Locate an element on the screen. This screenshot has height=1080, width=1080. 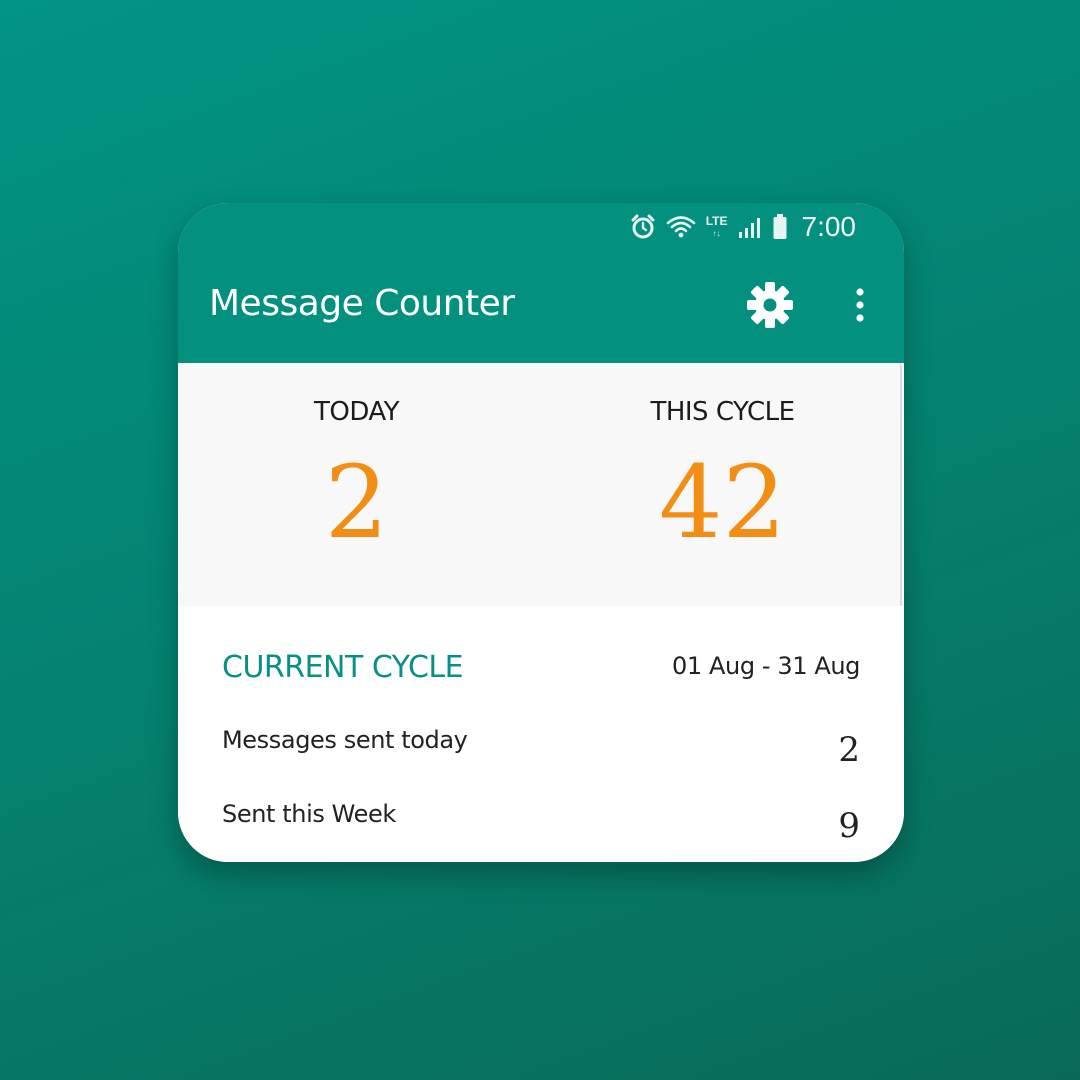
lte-icon: LTE ↑↓ is located at coordinates (716, 225).